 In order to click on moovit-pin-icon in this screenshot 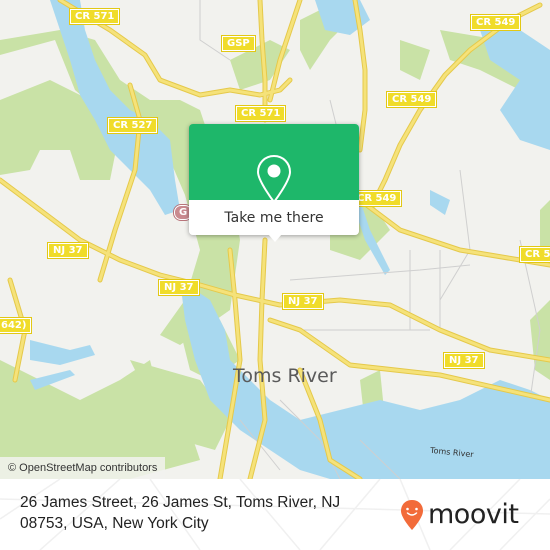, I will do `click(412, 515)`.